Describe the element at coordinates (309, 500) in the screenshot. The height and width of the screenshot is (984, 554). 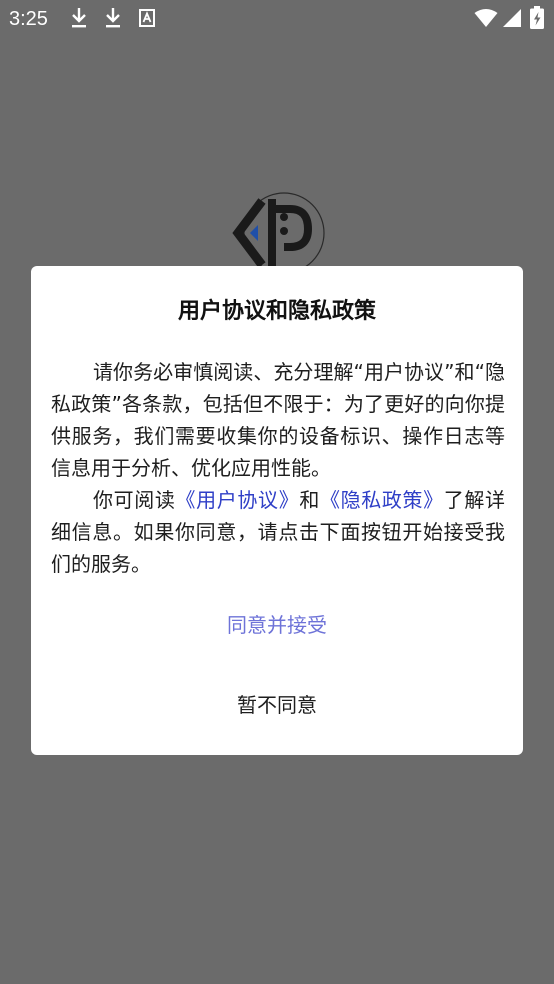
I see `paragraph-2-conjunction: 和` at that location.